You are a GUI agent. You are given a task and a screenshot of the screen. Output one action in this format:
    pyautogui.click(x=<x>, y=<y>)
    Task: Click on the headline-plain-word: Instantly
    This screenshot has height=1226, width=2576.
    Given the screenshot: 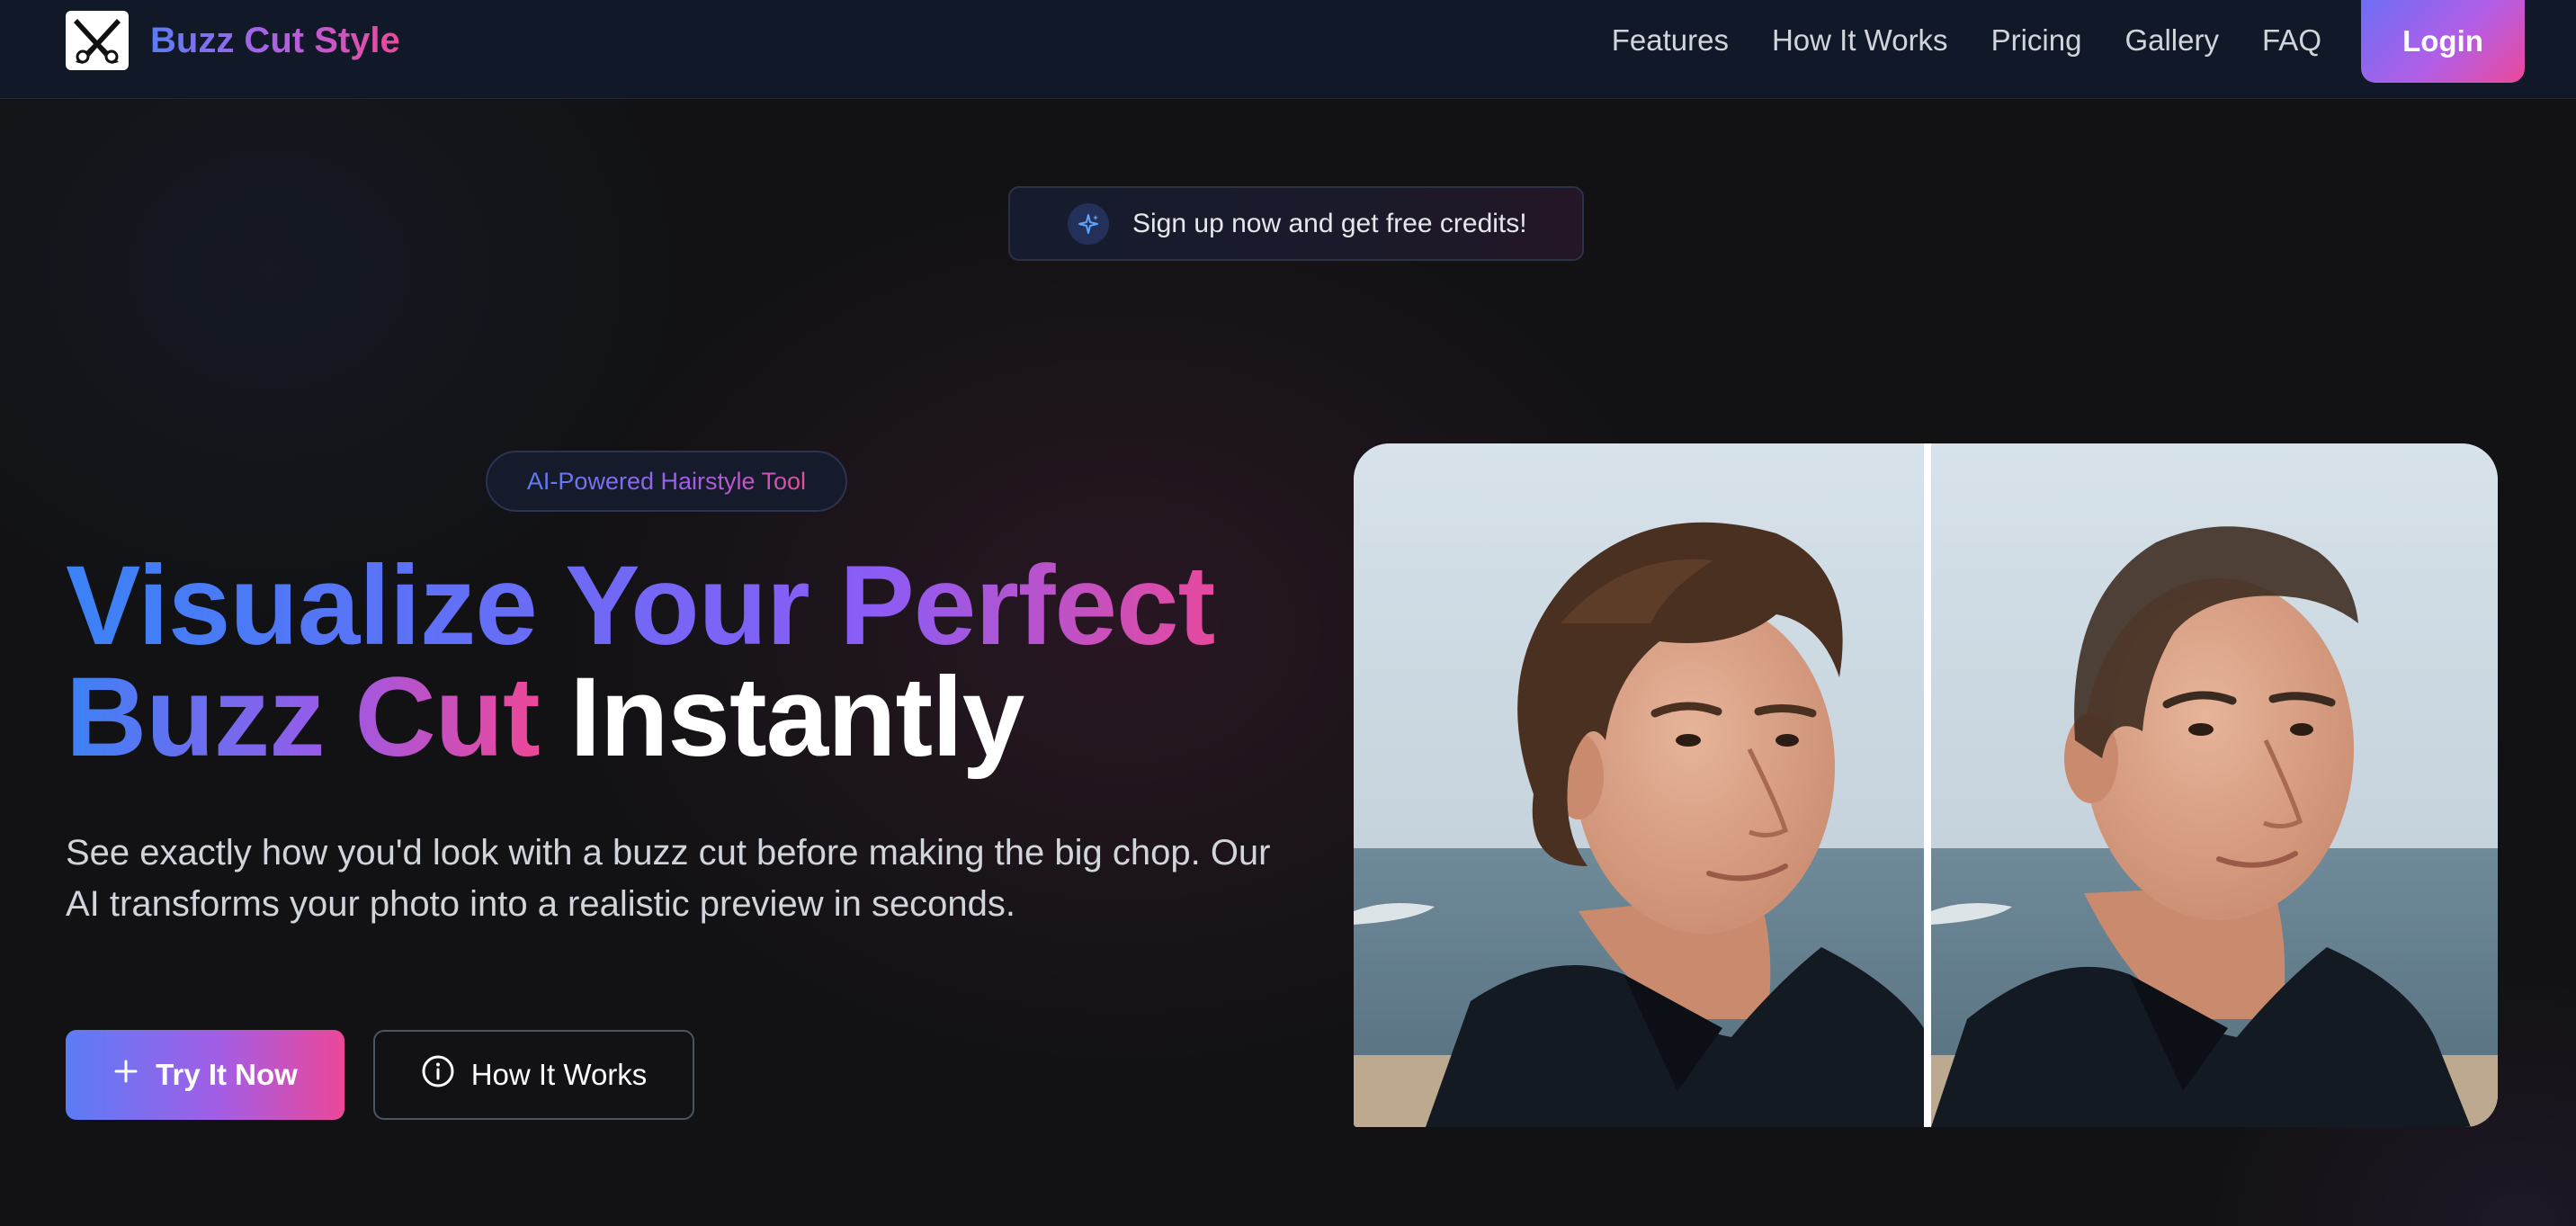 What is the action you would take?
    pyautogui.click(x=796, y=717)
    